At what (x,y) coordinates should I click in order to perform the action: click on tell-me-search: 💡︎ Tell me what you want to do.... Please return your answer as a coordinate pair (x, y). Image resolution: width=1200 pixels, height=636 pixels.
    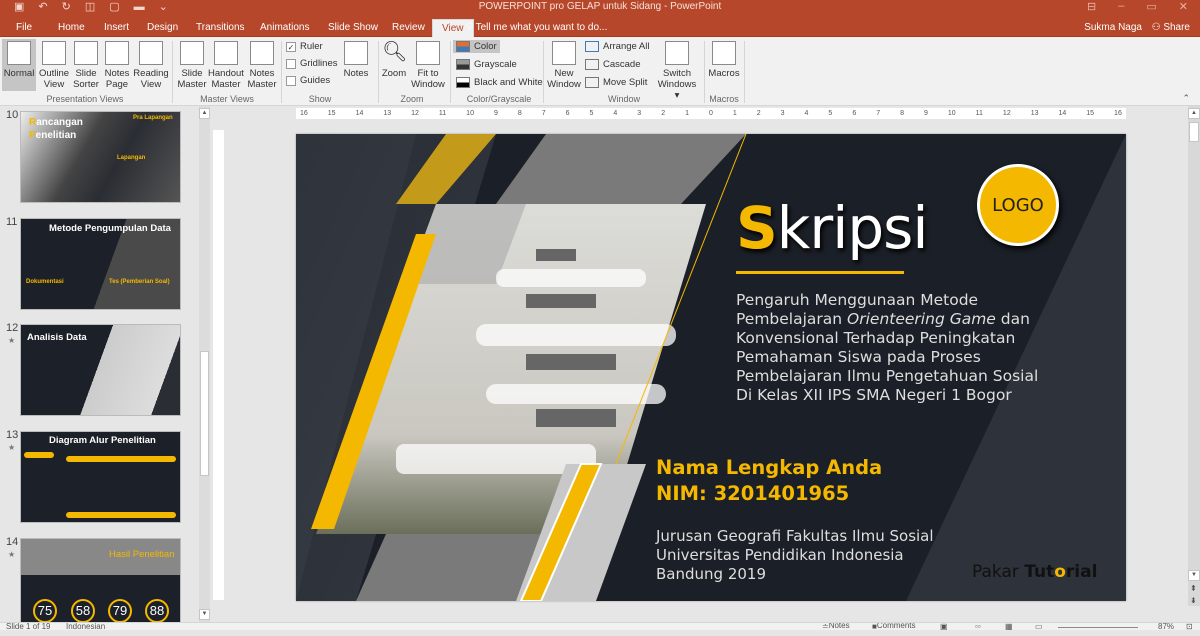
    Looking at the image, I should click on (536, 28).